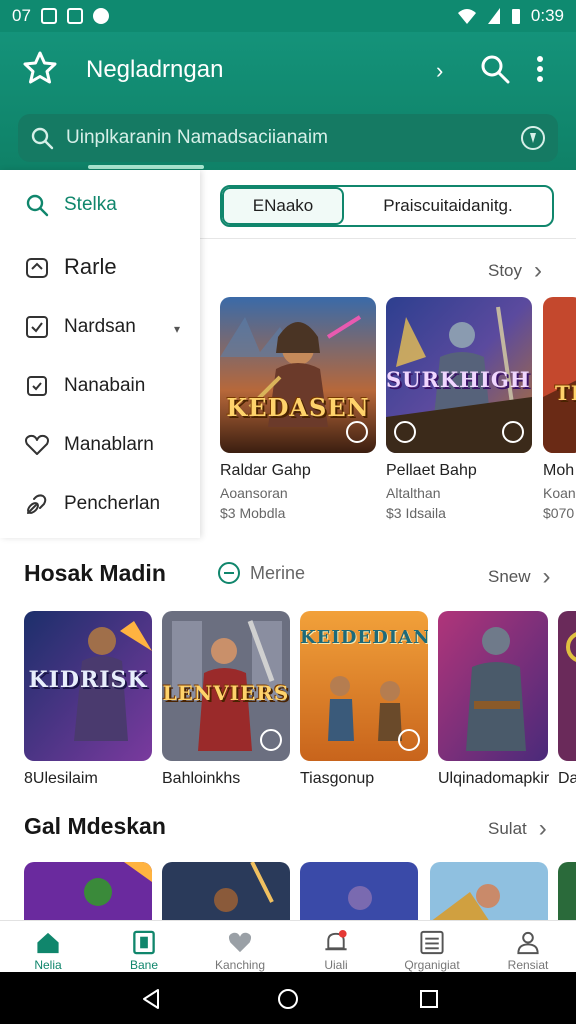  I want to click on card-price: $3 Idsaila, so click(416, 513).